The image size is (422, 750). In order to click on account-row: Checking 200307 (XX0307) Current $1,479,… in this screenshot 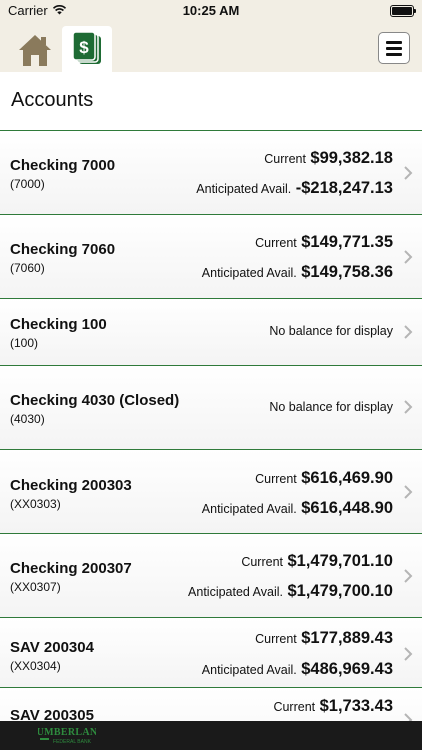, I will do `click(211, 576)`.